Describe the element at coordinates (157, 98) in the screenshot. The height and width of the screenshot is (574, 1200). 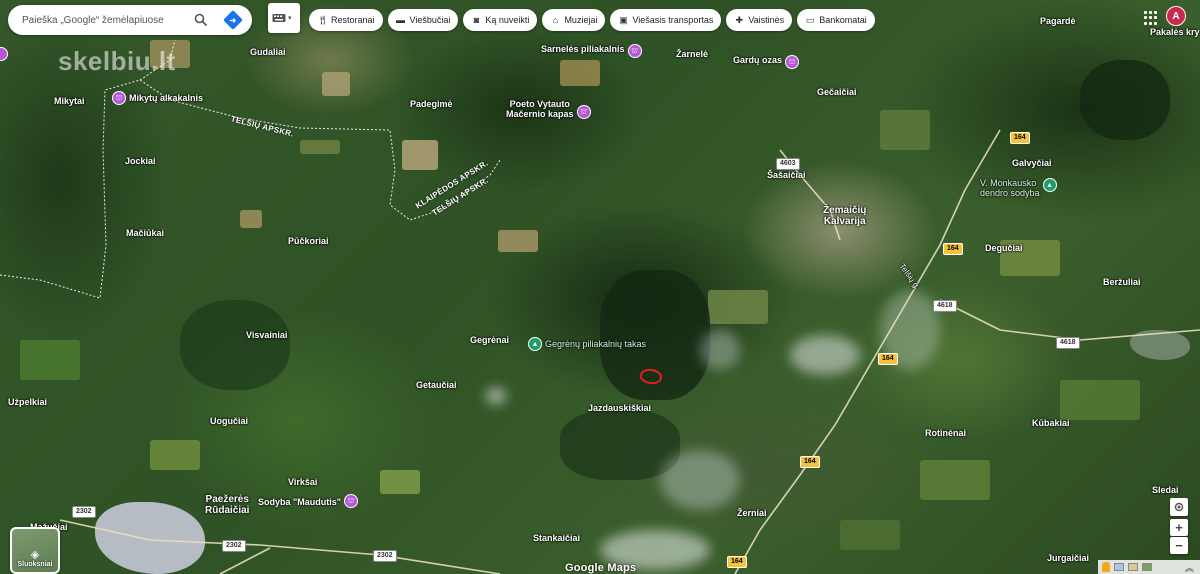
I see `poi-mikytu-alkakalnis: ⛫ Mikytų alkakalnis` at that location.